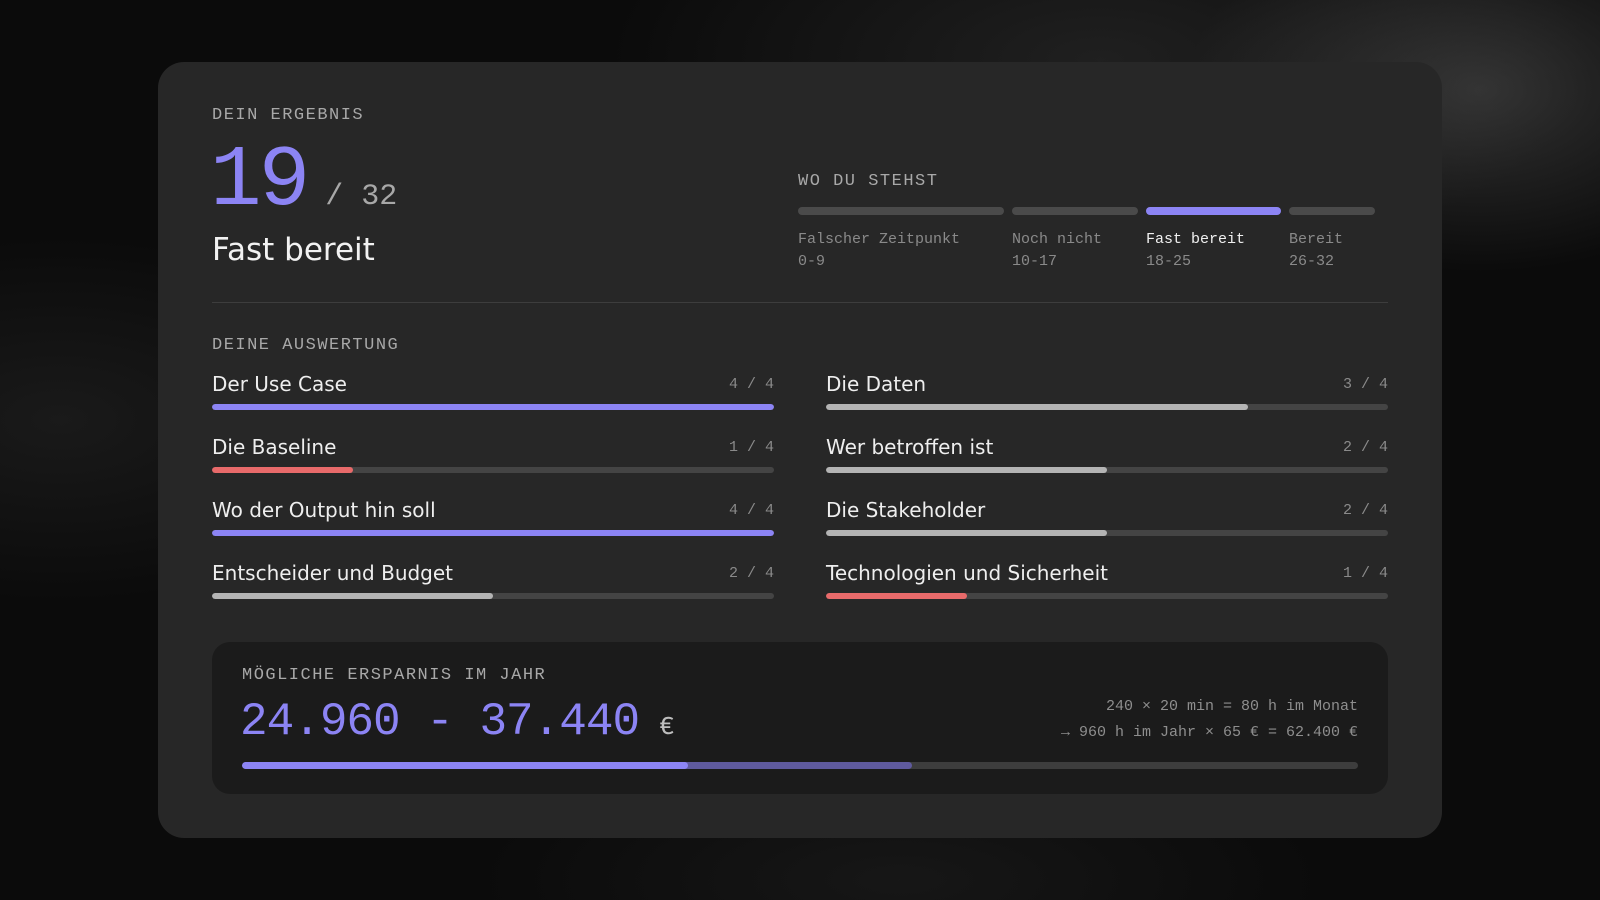  What do you see at coordinates (279, 384) in the screenshot?
I see `evaluation-item-title: Der Use Case` at bounding box center [279, 384].